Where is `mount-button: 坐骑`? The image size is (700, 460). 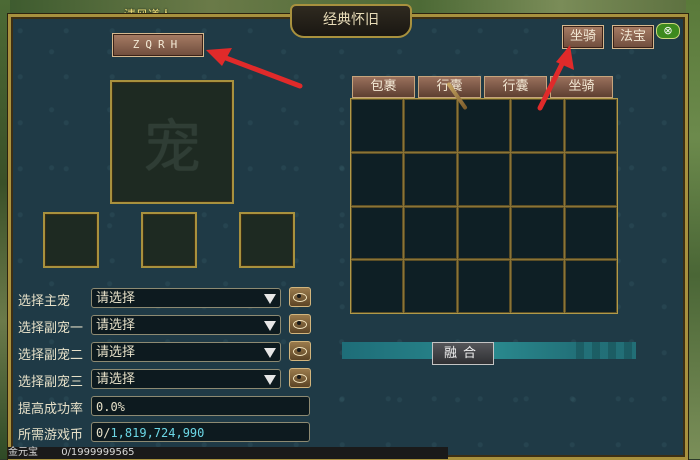 mount-button: 坐骑 is located at coordinates (583, 37).